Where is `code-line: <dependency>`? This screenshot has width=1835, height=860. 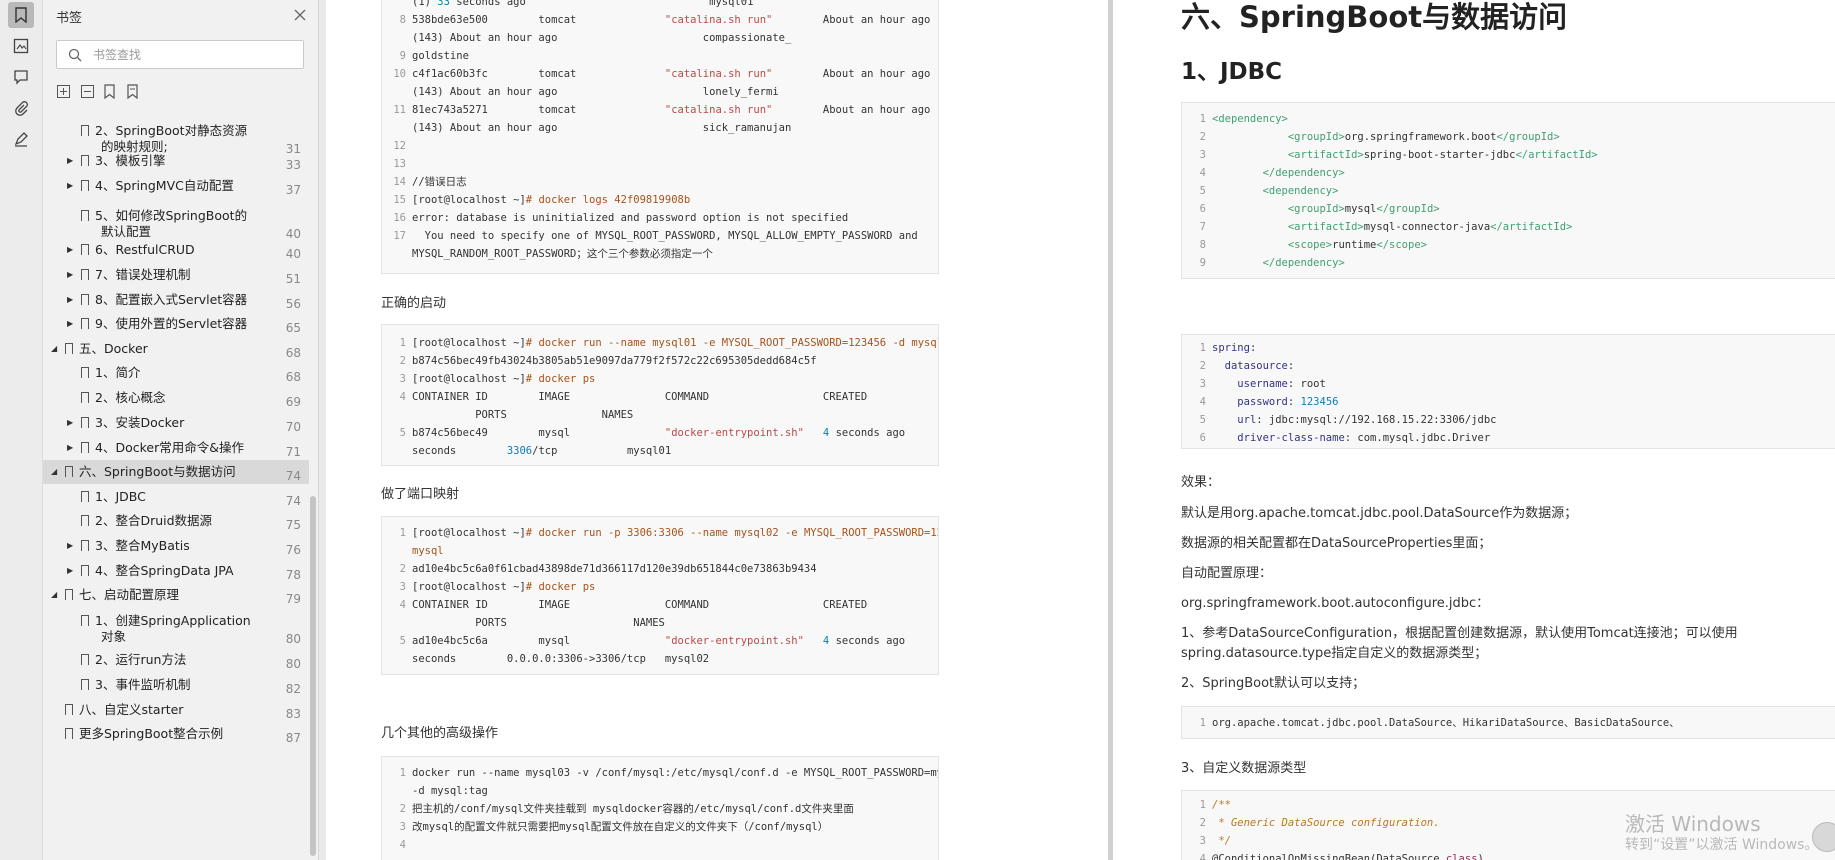
code-line: <dependency> is located at coordinates (1250, 119).